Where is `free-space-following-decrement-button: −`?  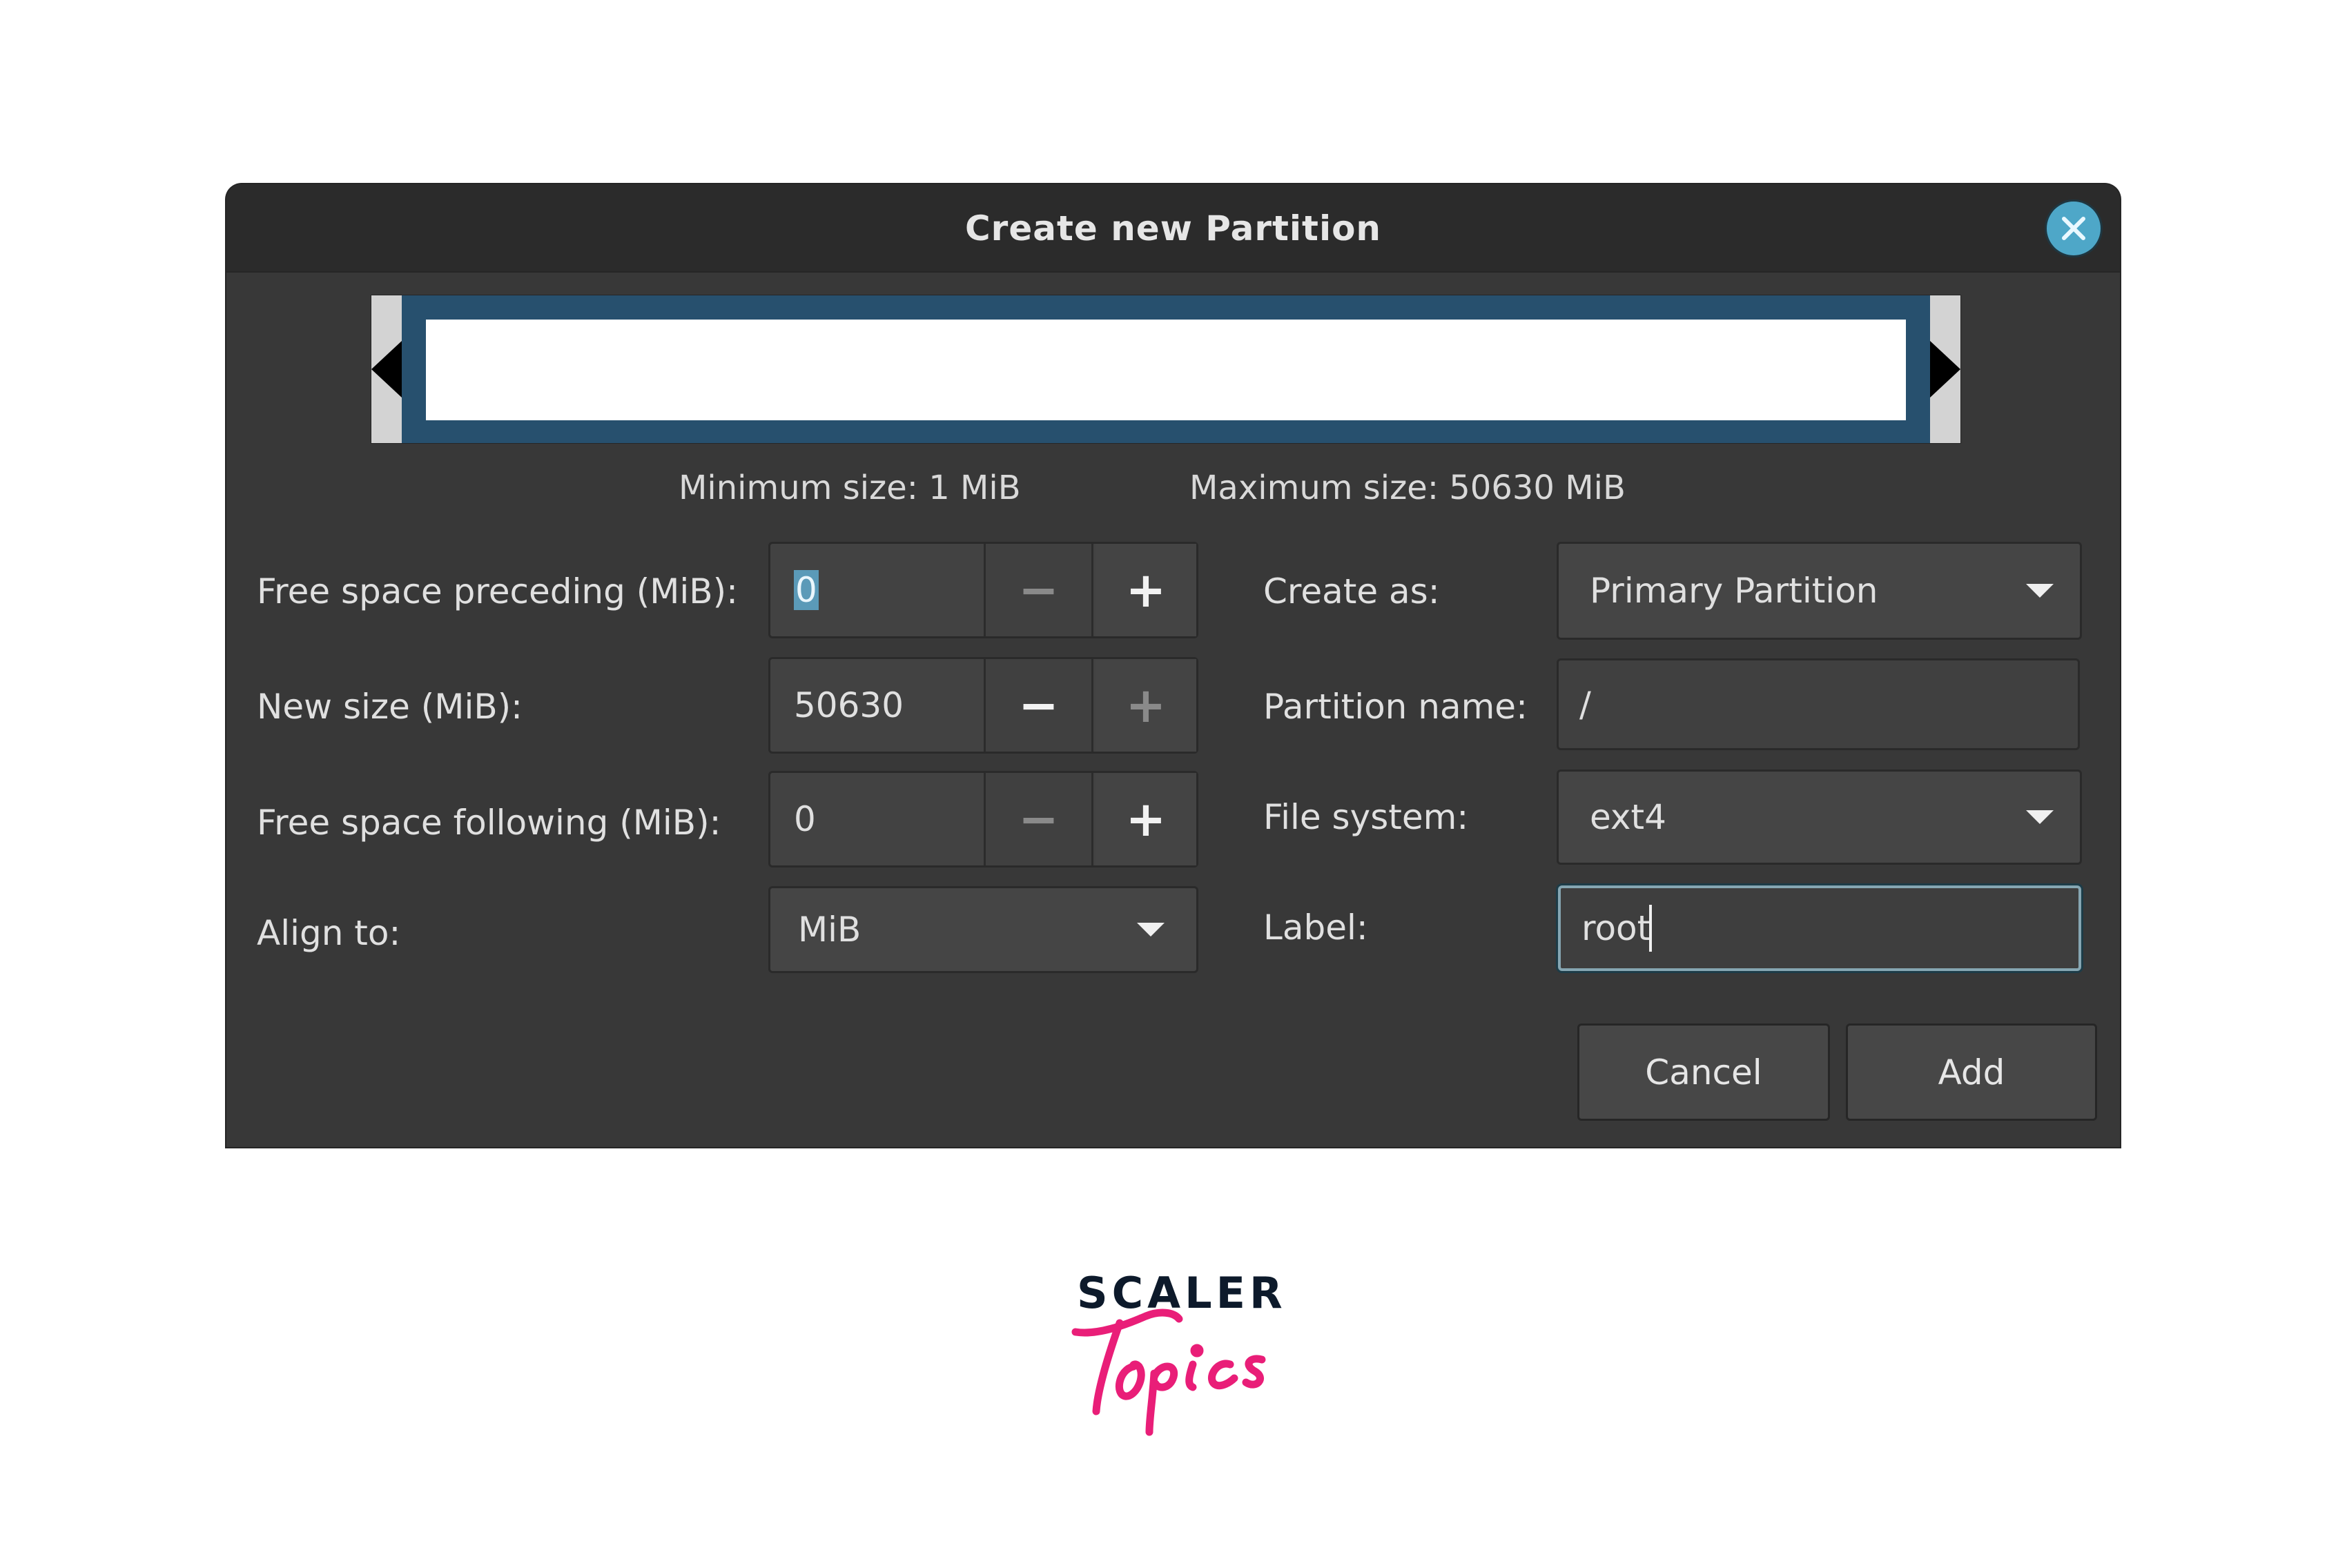 free-space-following-decrement-button: − is located at coordinates (1039, 819).